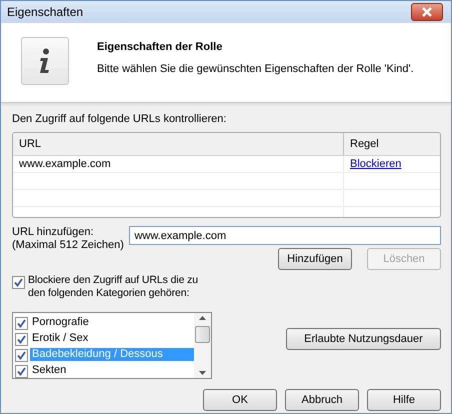  What do you see at coordinates (112, 322) in the screenshot?
I see `list-item: Pornografie` at bounding box center [112, 322].